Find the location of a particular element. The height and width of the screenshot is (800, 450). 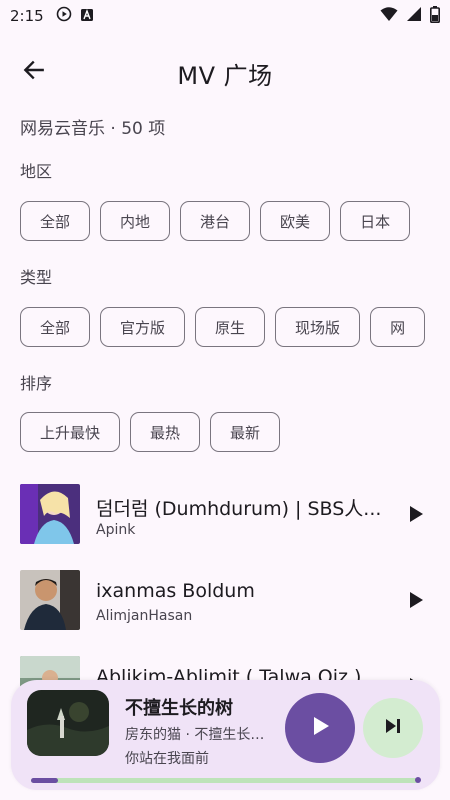

type-chip: 现场版 is located at coordinates (318, 327).